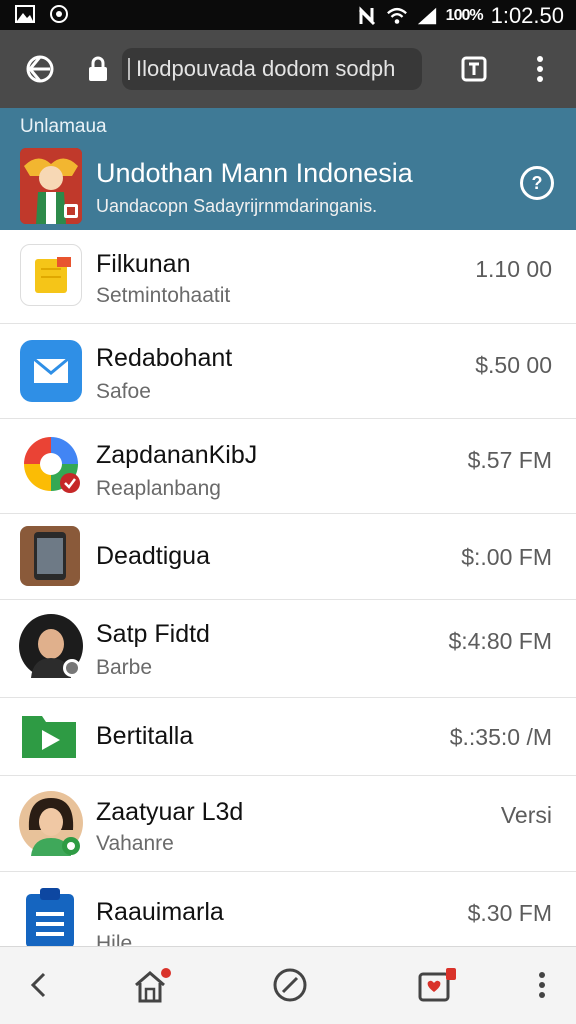 The height and width of the screenshot is (1024, 576). What do you see at coordinates (98, 69) in the screenshot?
I see `lock-icon` at bounding box center [98, 69].